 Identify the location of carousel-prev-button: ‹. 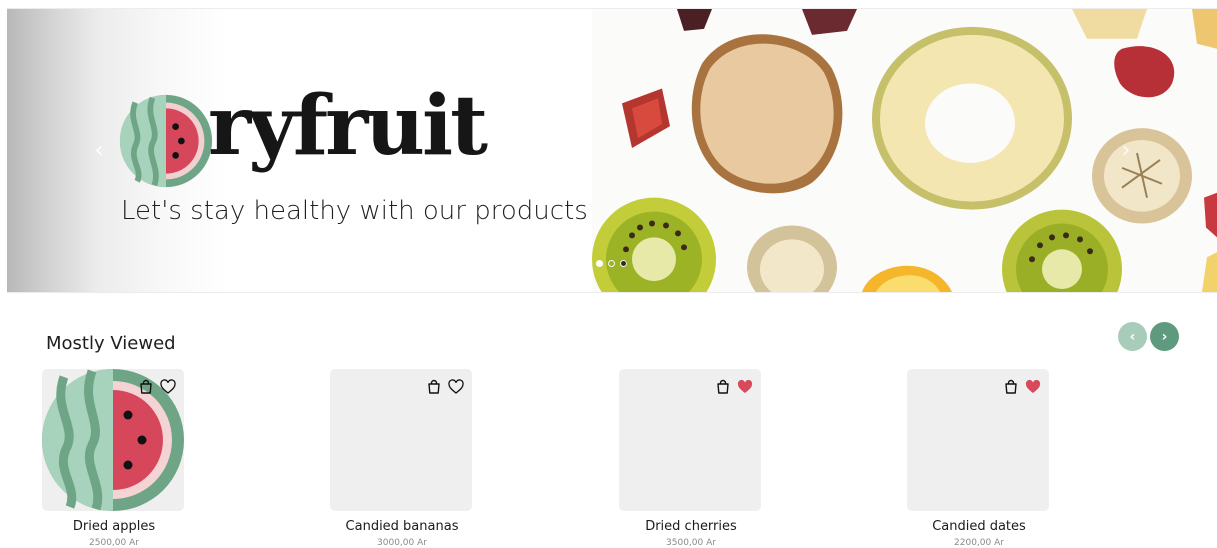
(1132, 336).